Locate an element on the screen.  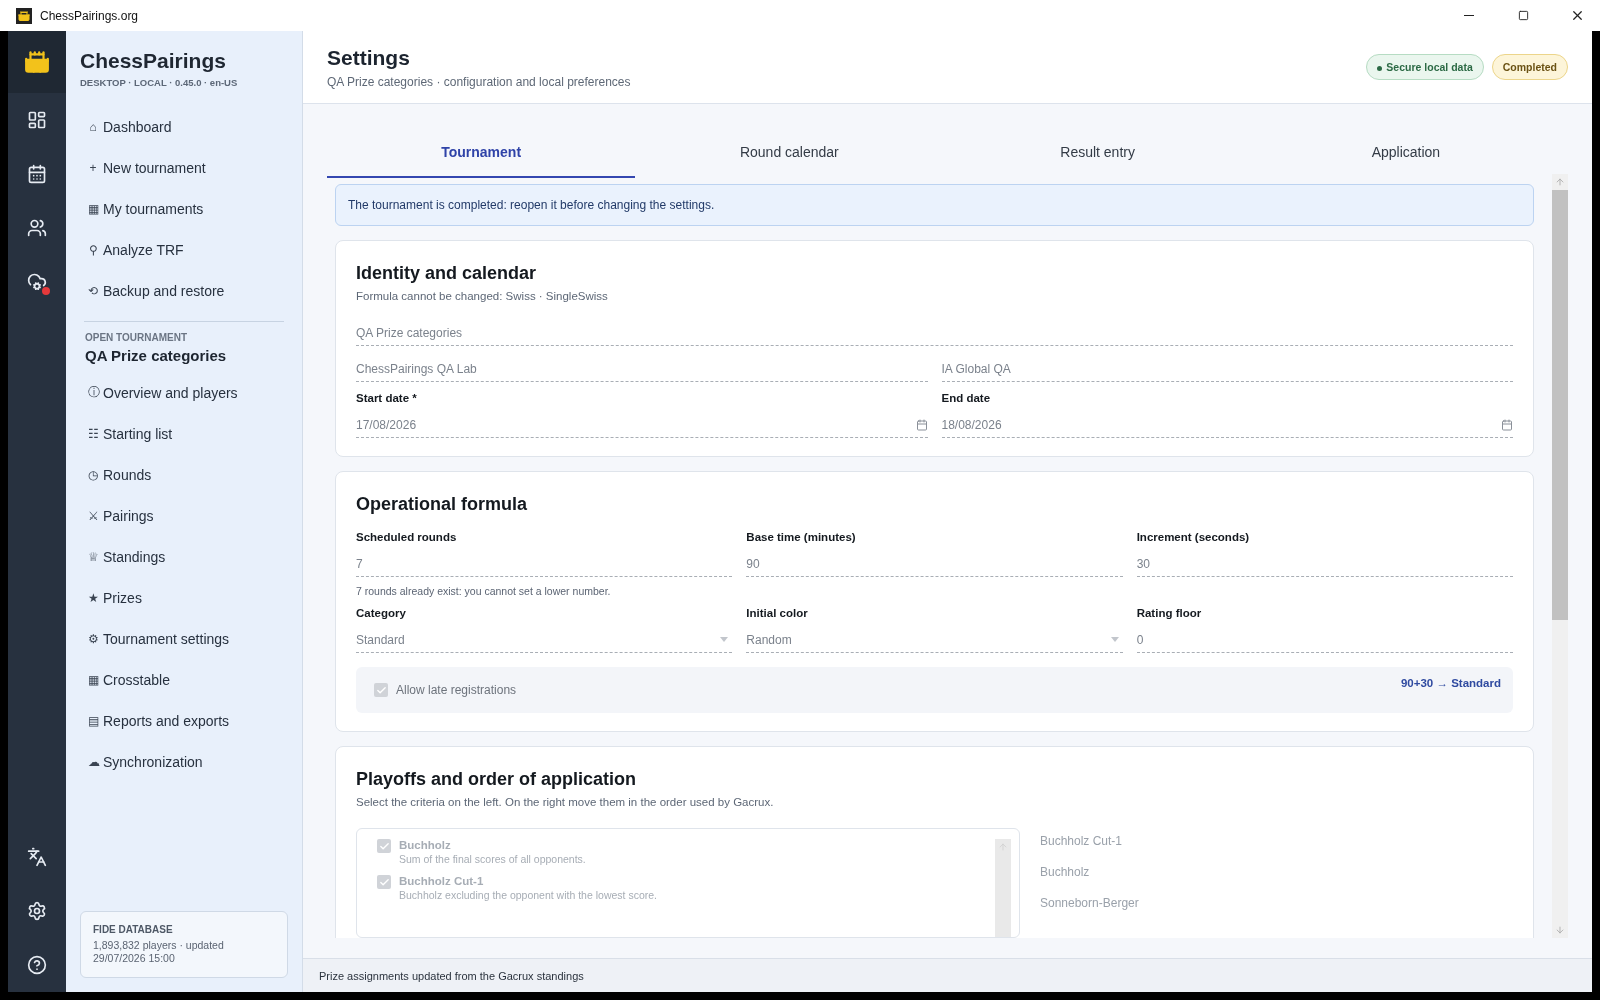
nav-item: ☁ Synchronization is located at coordinates (184, 761).